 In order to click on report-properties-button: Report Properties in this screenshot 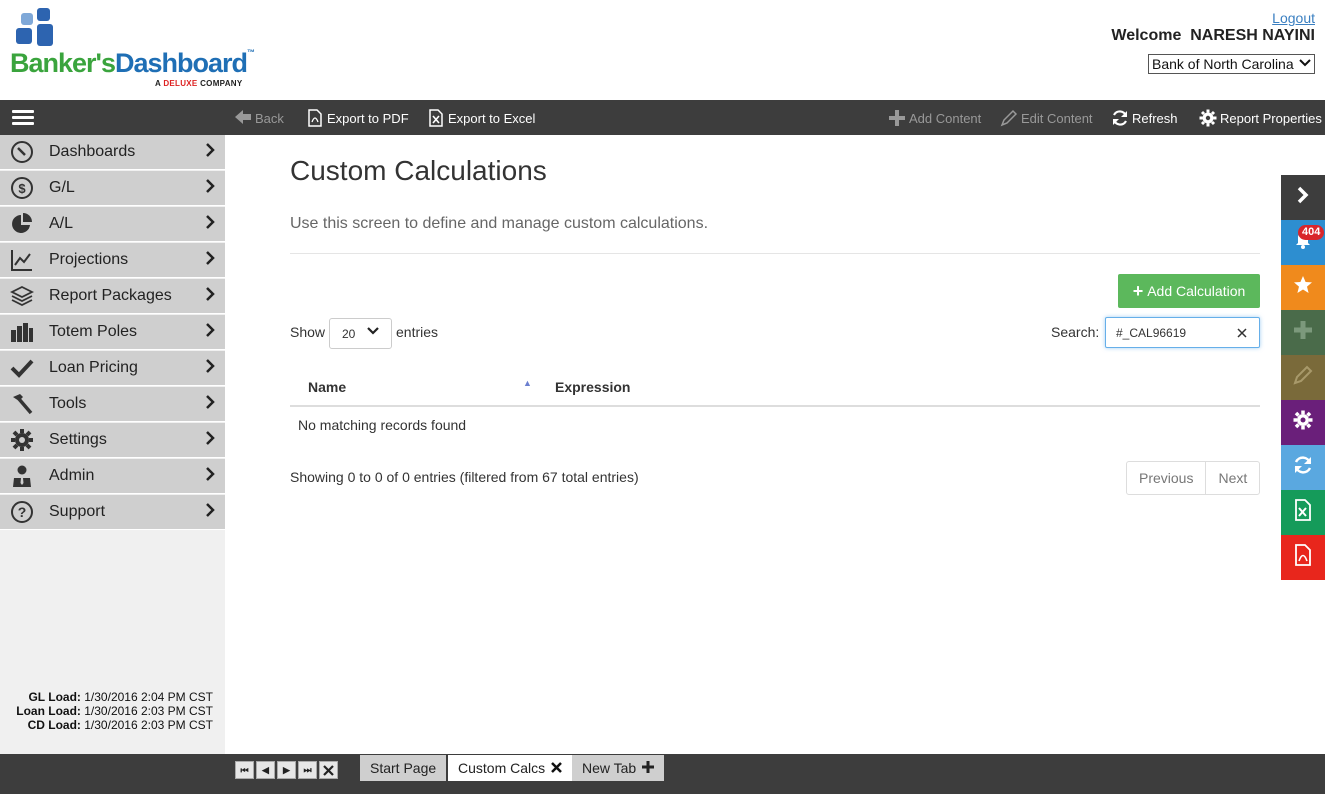, I will do `click(1260, 118)`.